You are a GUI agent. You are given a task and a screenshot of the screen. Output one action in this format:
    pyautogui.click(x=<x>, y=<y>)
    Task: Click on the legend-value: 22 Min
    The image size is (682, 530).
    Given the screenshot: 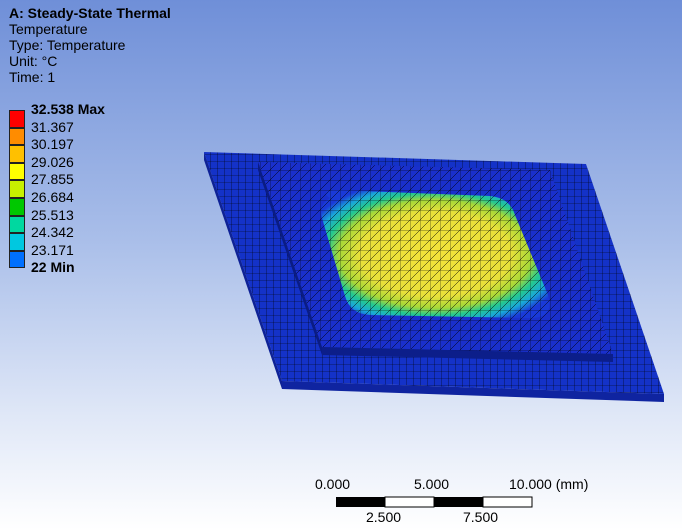 What is the action you would take?
    pyautogui.click(x=53, y=267)
    